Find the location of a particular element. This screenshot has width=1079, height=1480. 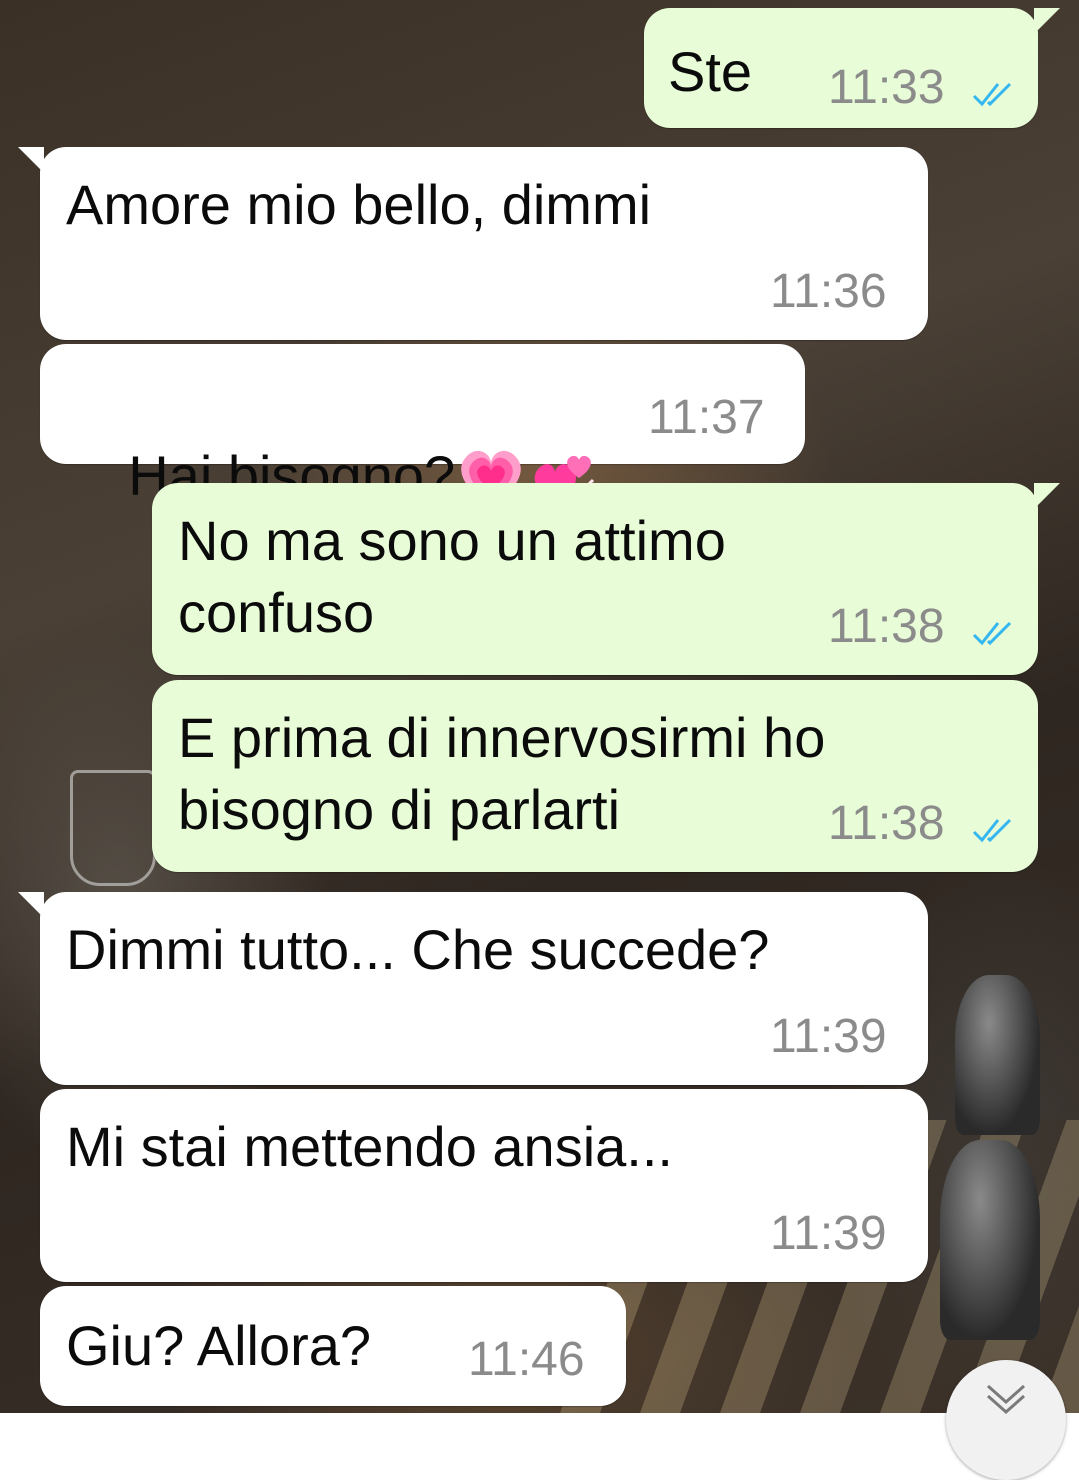

message-timestamp: 11:36 is located at coordinates (828, 291).